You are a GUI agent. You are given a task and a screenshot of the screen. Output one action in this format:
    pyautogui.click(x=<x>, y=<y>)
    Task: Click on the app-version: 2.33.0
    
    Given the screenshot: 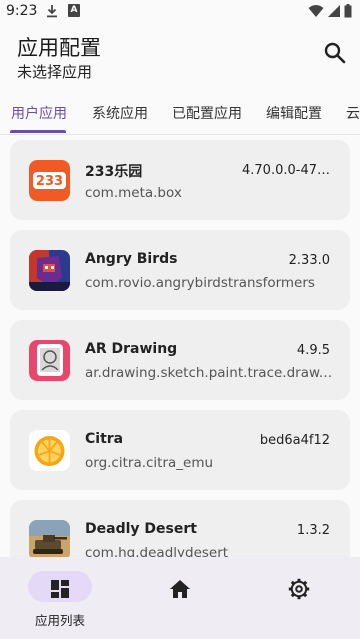 What is the action you would take?
    pyautogui.click(x=309, y=260)
    